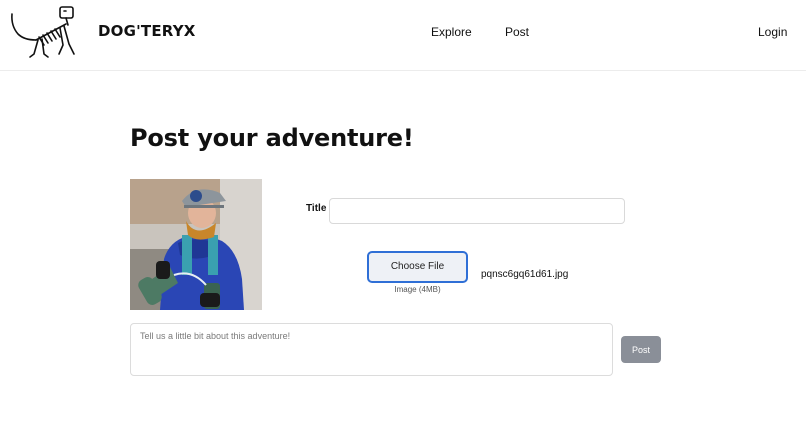 The width and height of the screenshot is (806, 432). What do you see at coordinates (641, 349) in the screenshot?
I see `post-submit-button: Post` at bounding box center [641, 349].